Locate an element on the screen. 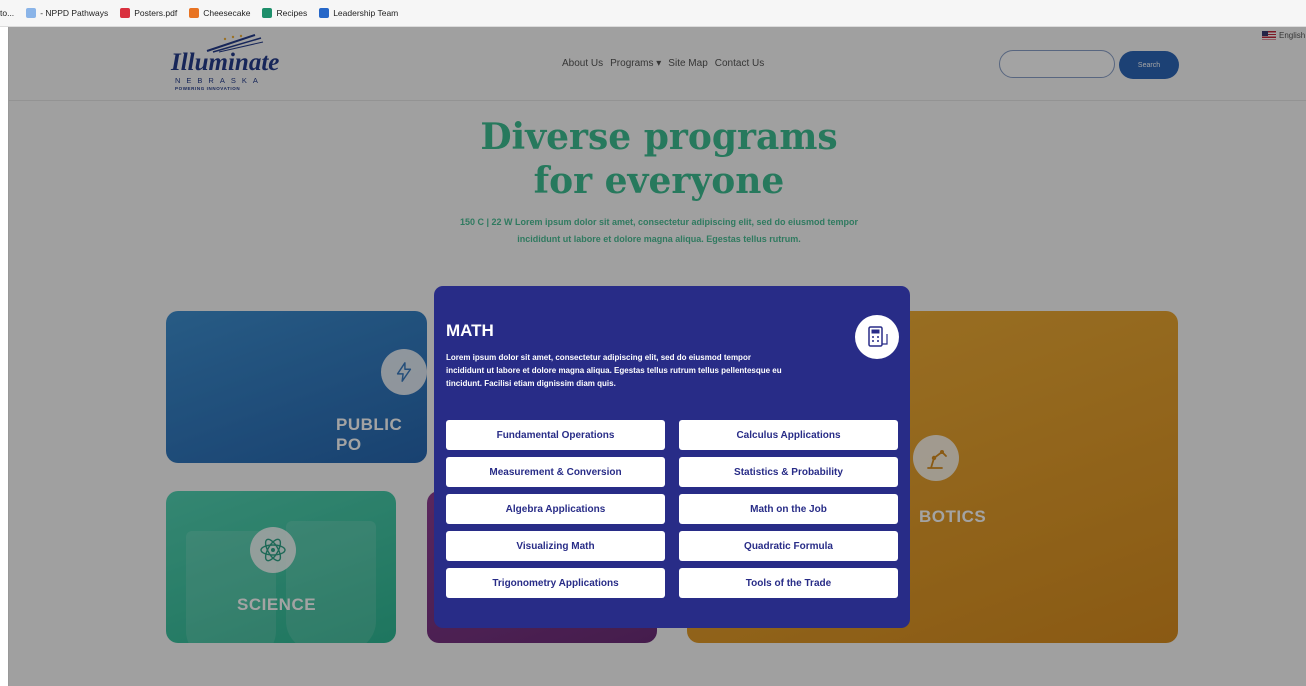  bookmark-label: Recipes is located at coordinates (292, 13).